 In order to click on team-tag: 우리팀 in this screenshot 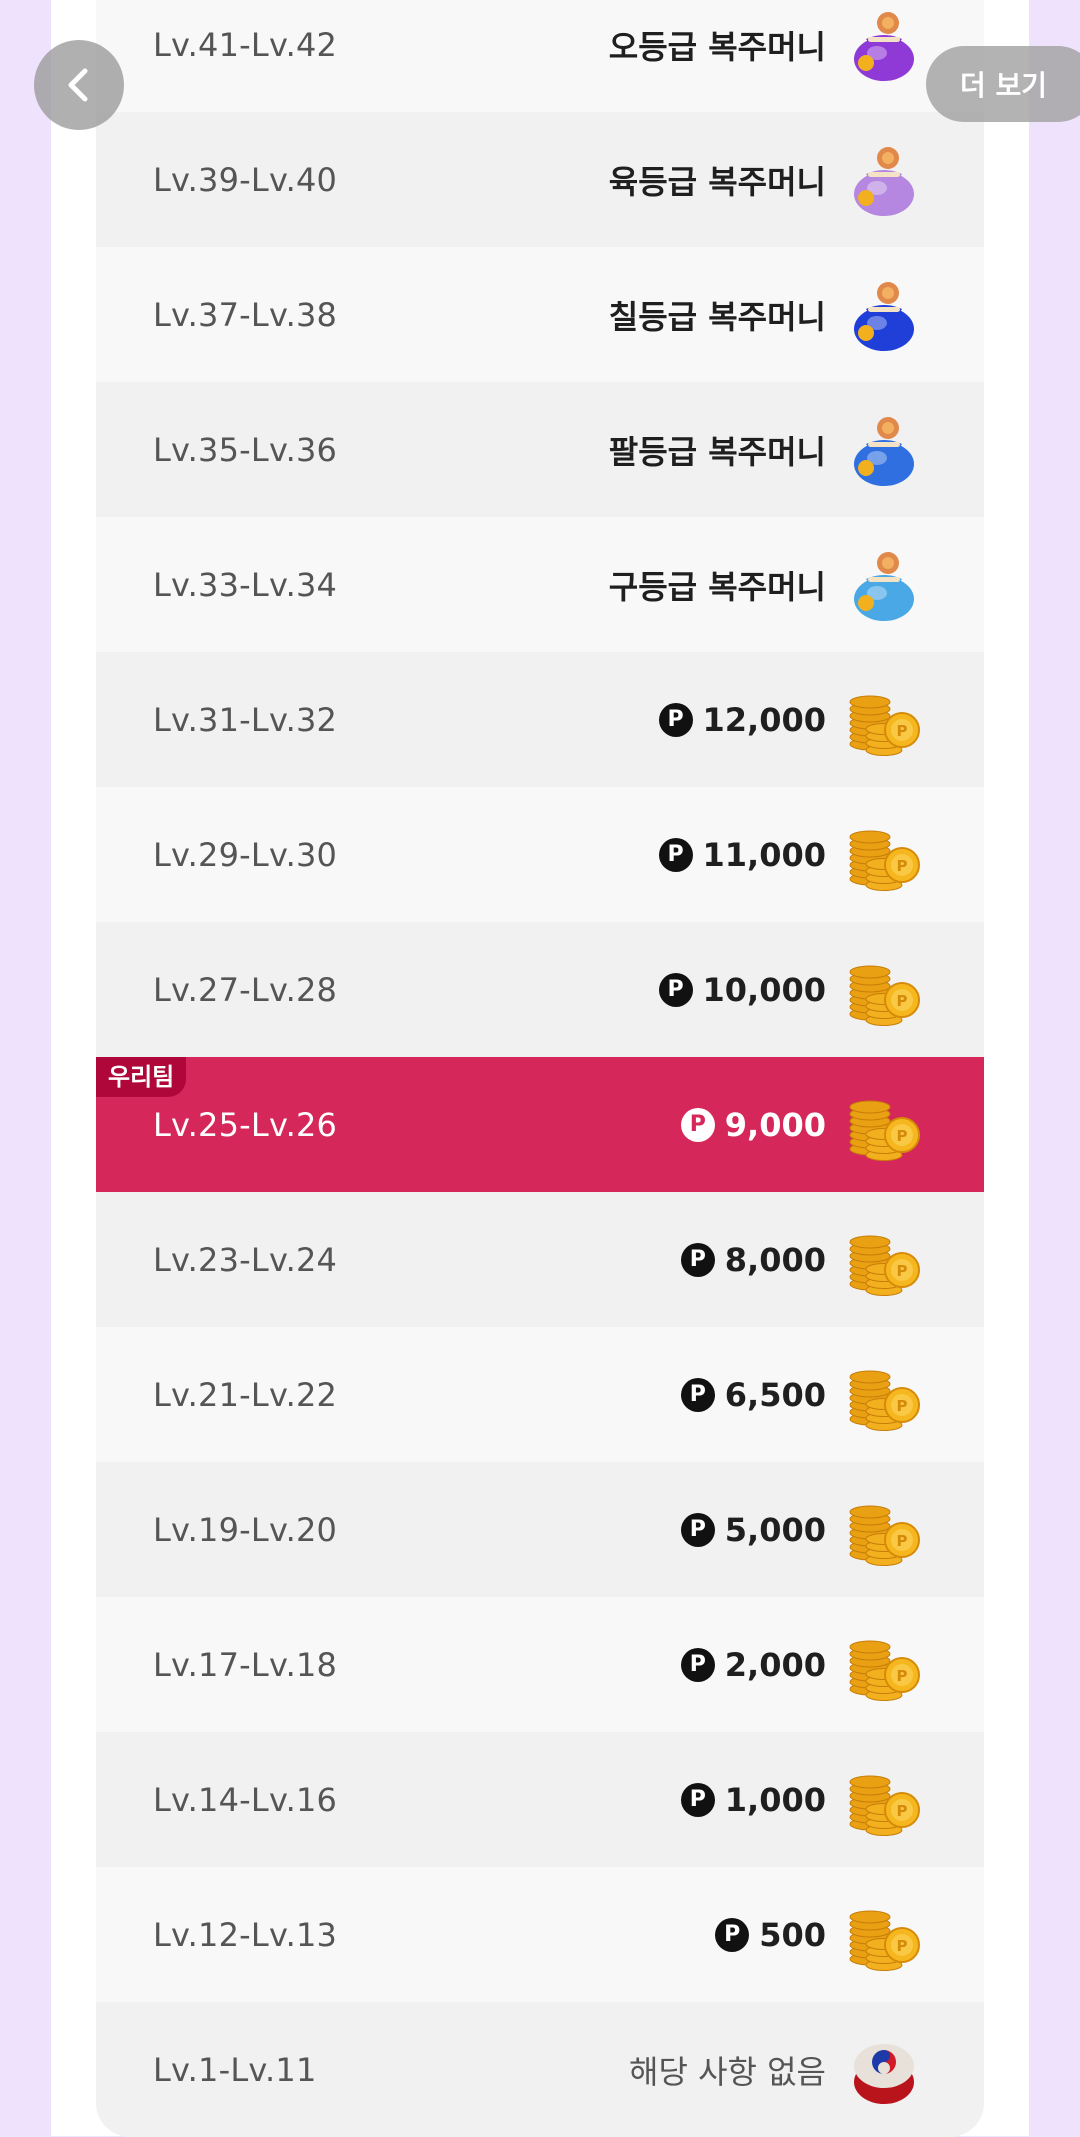, I will do `click(141, 1077)`.